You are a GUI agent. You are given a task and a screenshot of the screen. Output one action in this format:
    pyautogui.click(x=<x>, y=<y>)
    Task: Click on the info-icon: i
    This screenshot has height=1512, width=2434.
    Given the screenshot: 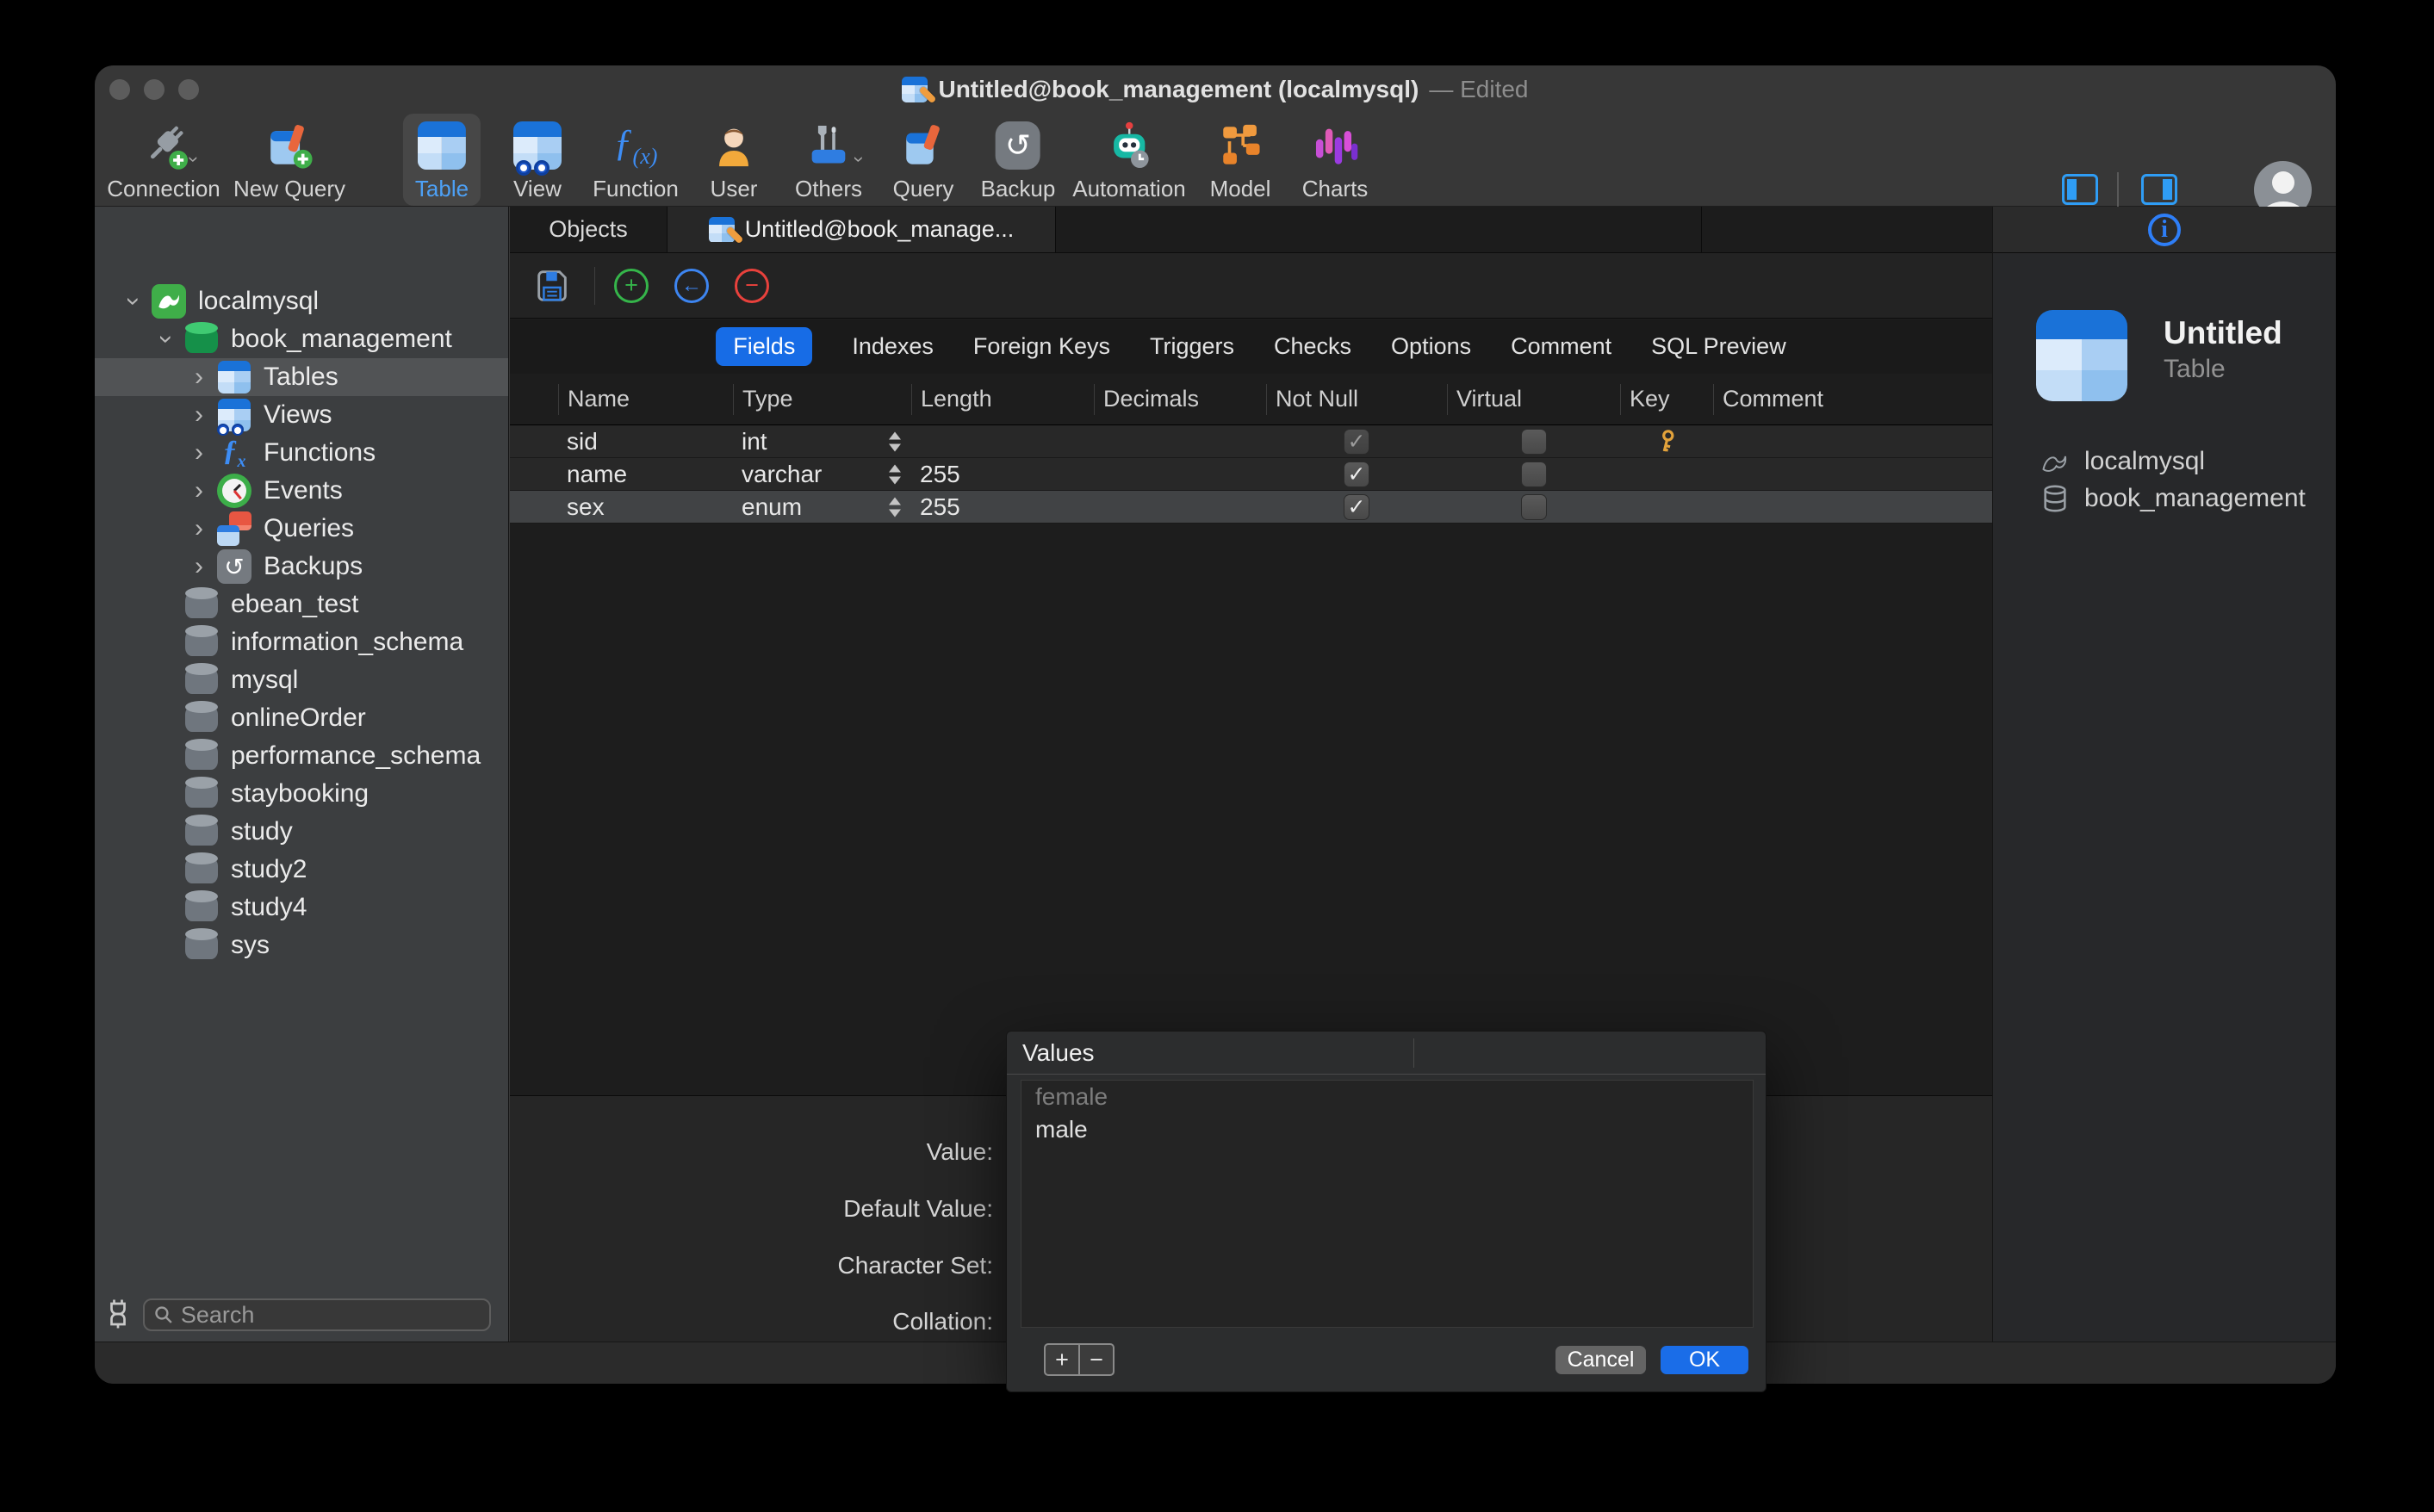 What is the action you would take?
    pyautogui.click(x=2164, y=229)
    